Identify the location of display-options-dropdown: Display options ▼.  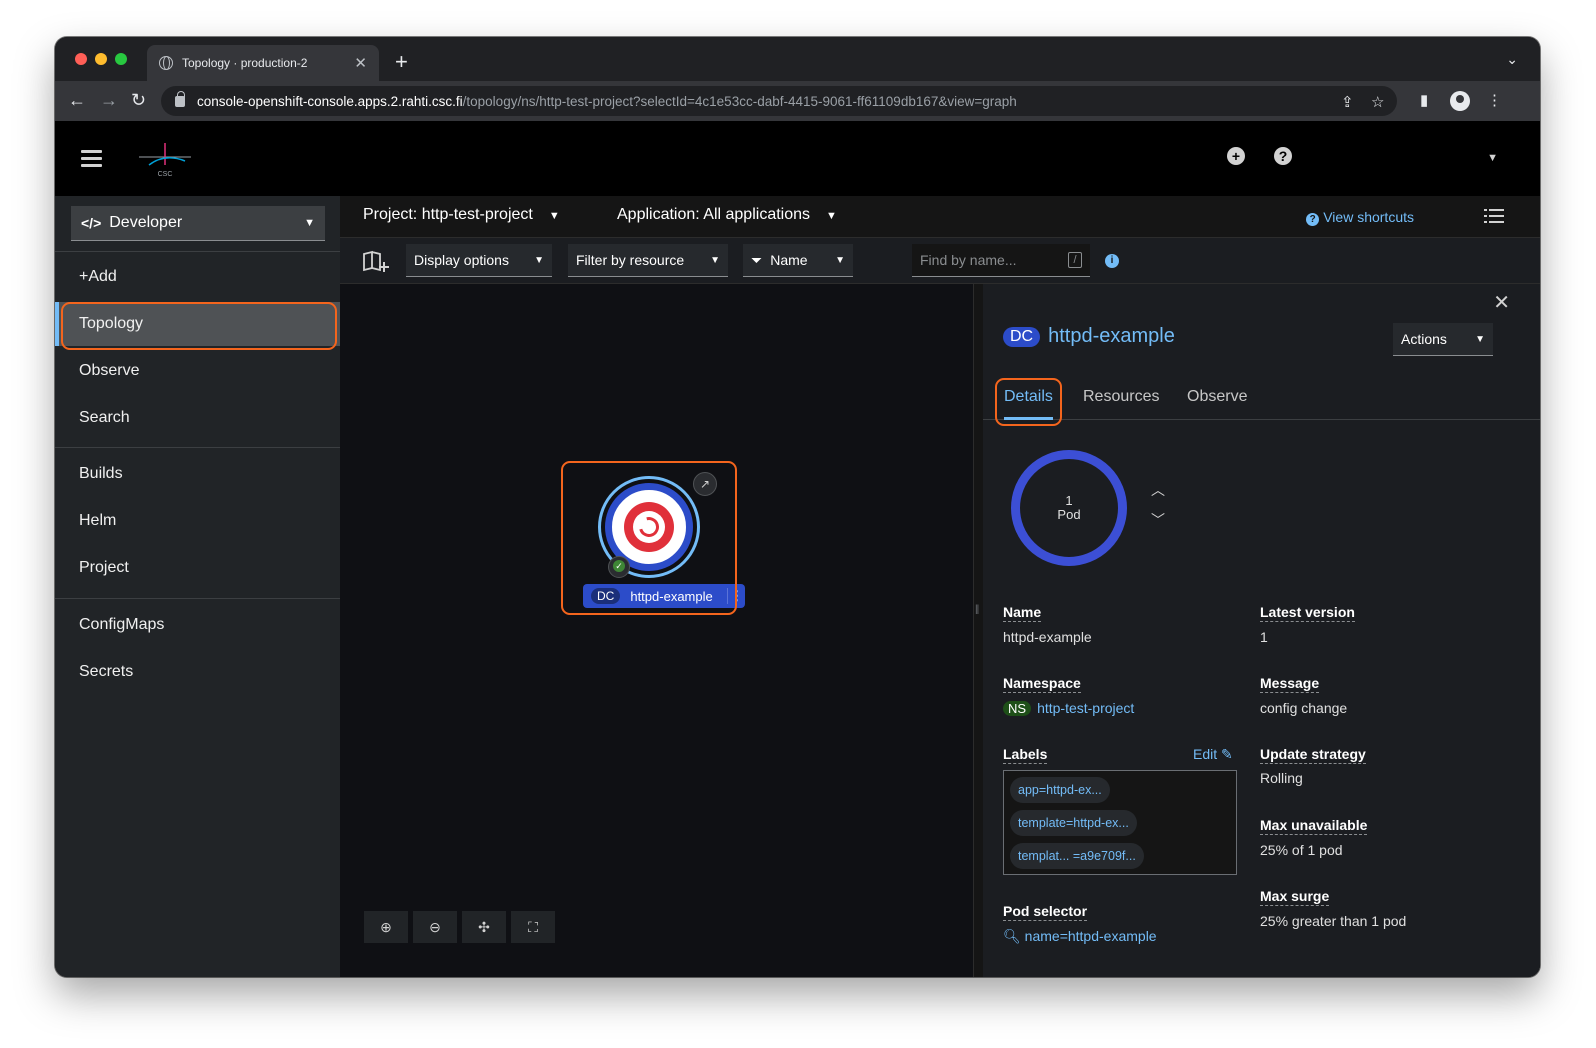
(479, 260).